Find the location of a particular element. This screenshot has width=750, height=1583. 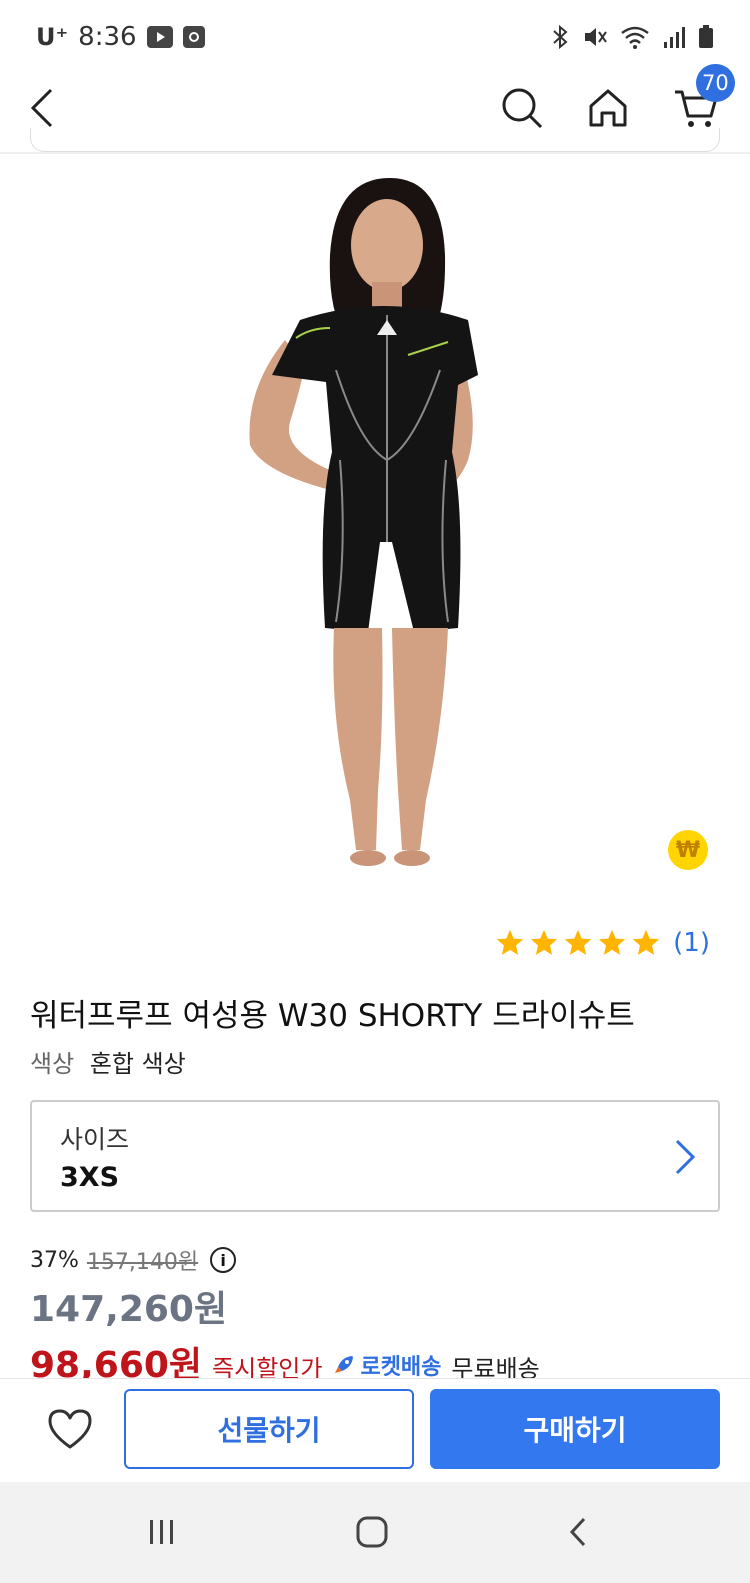

model-wetsuit-image is located at coordinates (363, 522).